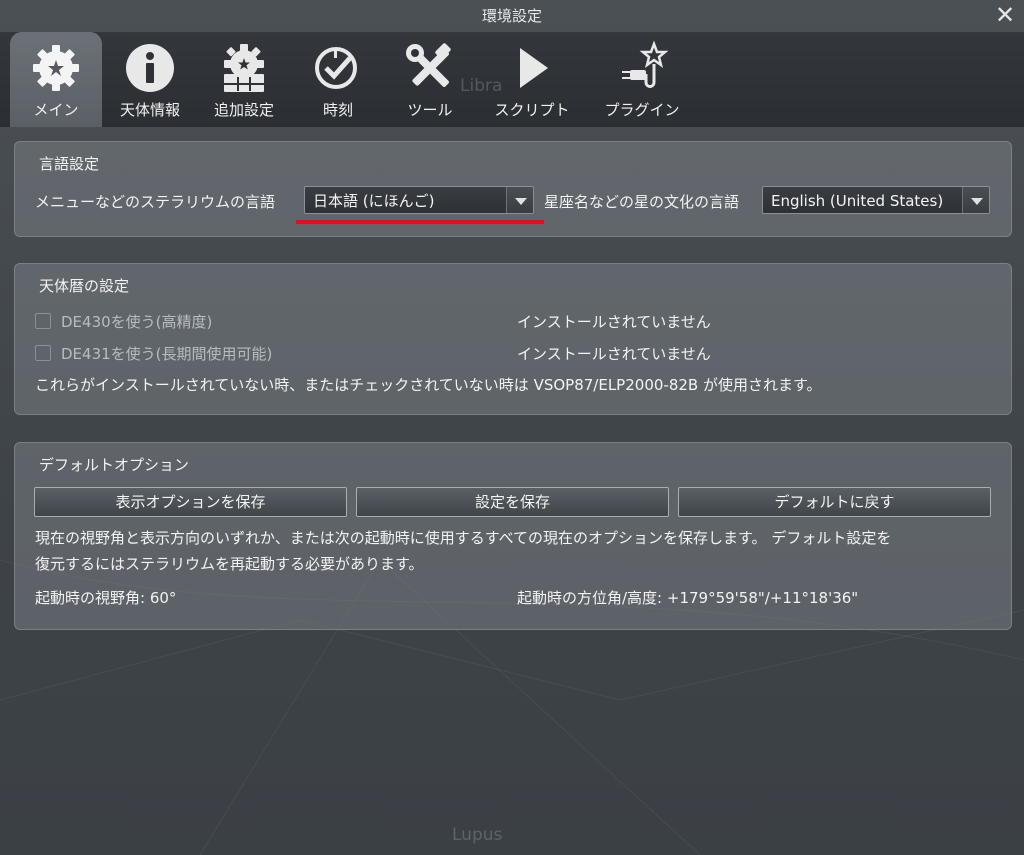 This screenshot has width=1024, height=855. Describe the element at coordinates (614, 354) in the screenshot. I see `de431-status: インストールされていません` at that location.